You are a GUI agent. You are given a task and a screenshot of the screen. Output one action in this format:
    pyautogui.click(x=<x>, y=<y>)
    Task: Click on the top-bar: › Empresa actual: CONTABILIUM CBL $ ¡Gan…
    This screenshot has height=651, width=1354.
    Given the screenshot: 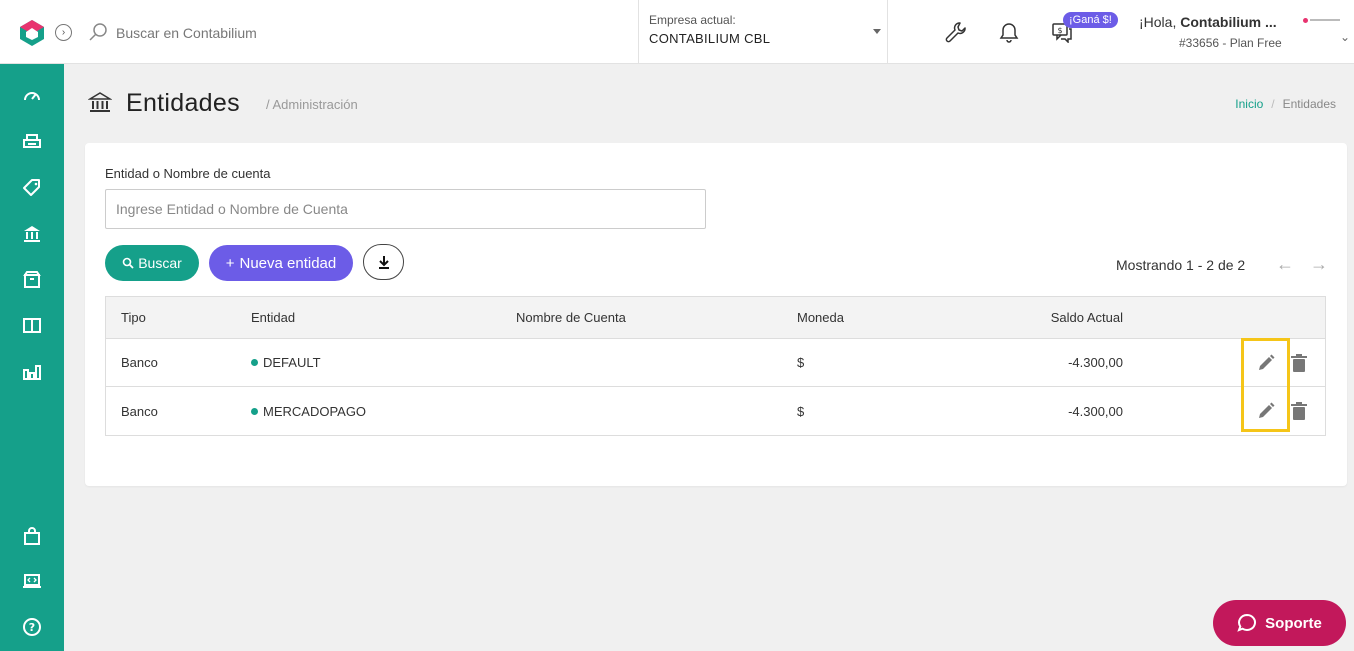 What is the action you would take?
    pyautogui.click(x=677, y=32)
    